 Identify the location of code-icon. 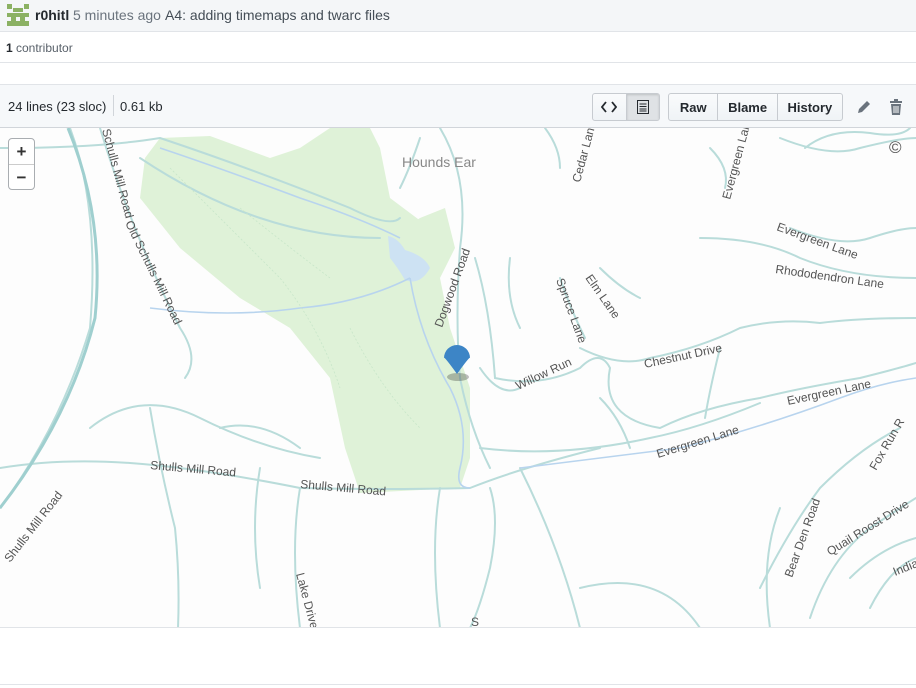
(609, 107).